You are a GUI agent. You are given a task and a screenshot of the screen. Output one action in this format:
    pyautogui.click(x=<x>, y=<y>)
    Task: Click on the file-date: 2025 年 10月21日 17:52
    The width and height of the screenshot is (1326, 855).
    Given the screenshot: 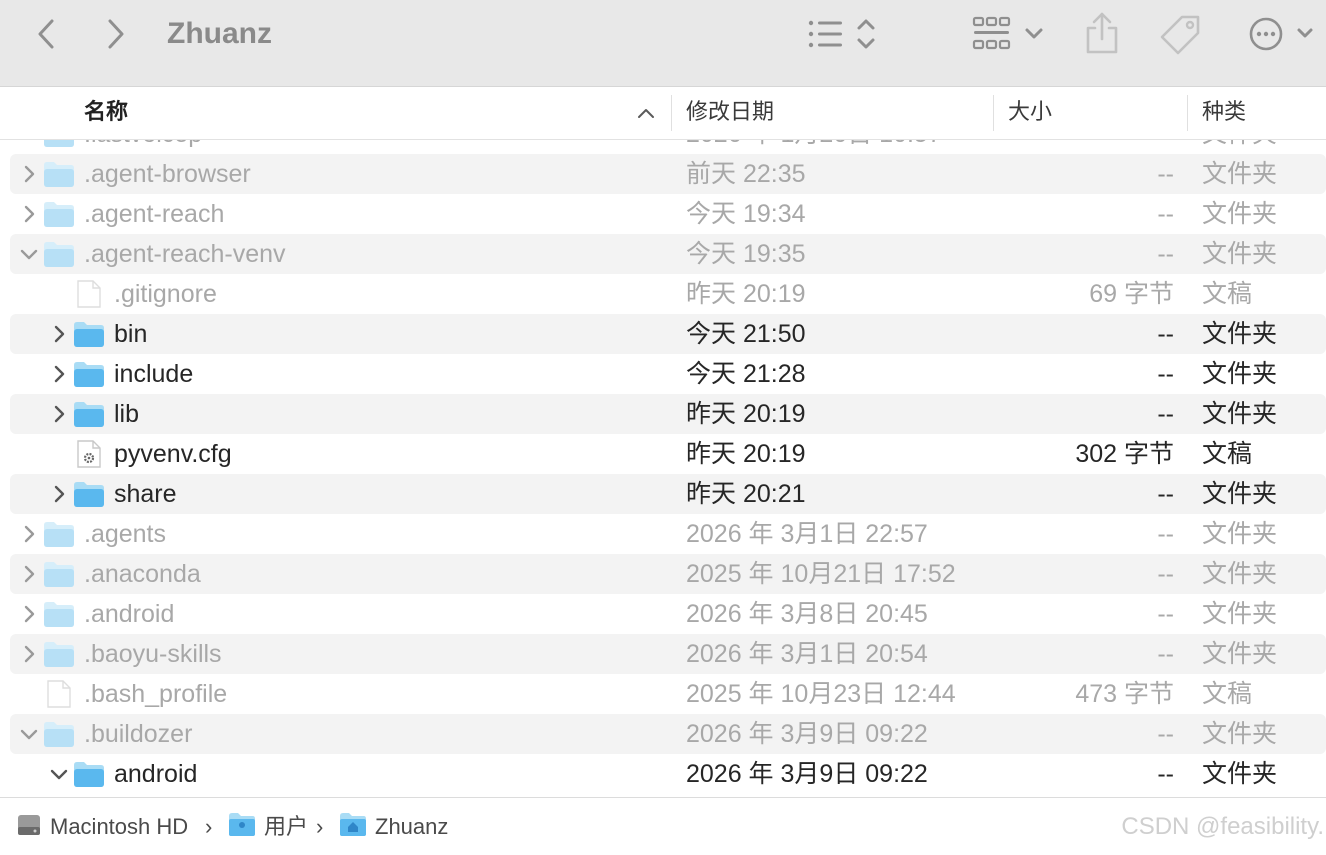 What is the action you would take?
    pyautogui.click(x=821, y=574)
    